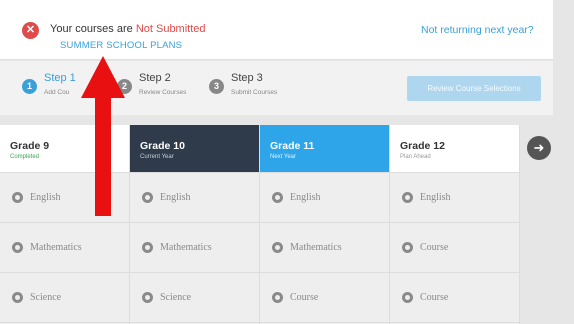 This screenshot has width=574, height=324. I want to click on grade-status: Next Year, so click(283, 157).